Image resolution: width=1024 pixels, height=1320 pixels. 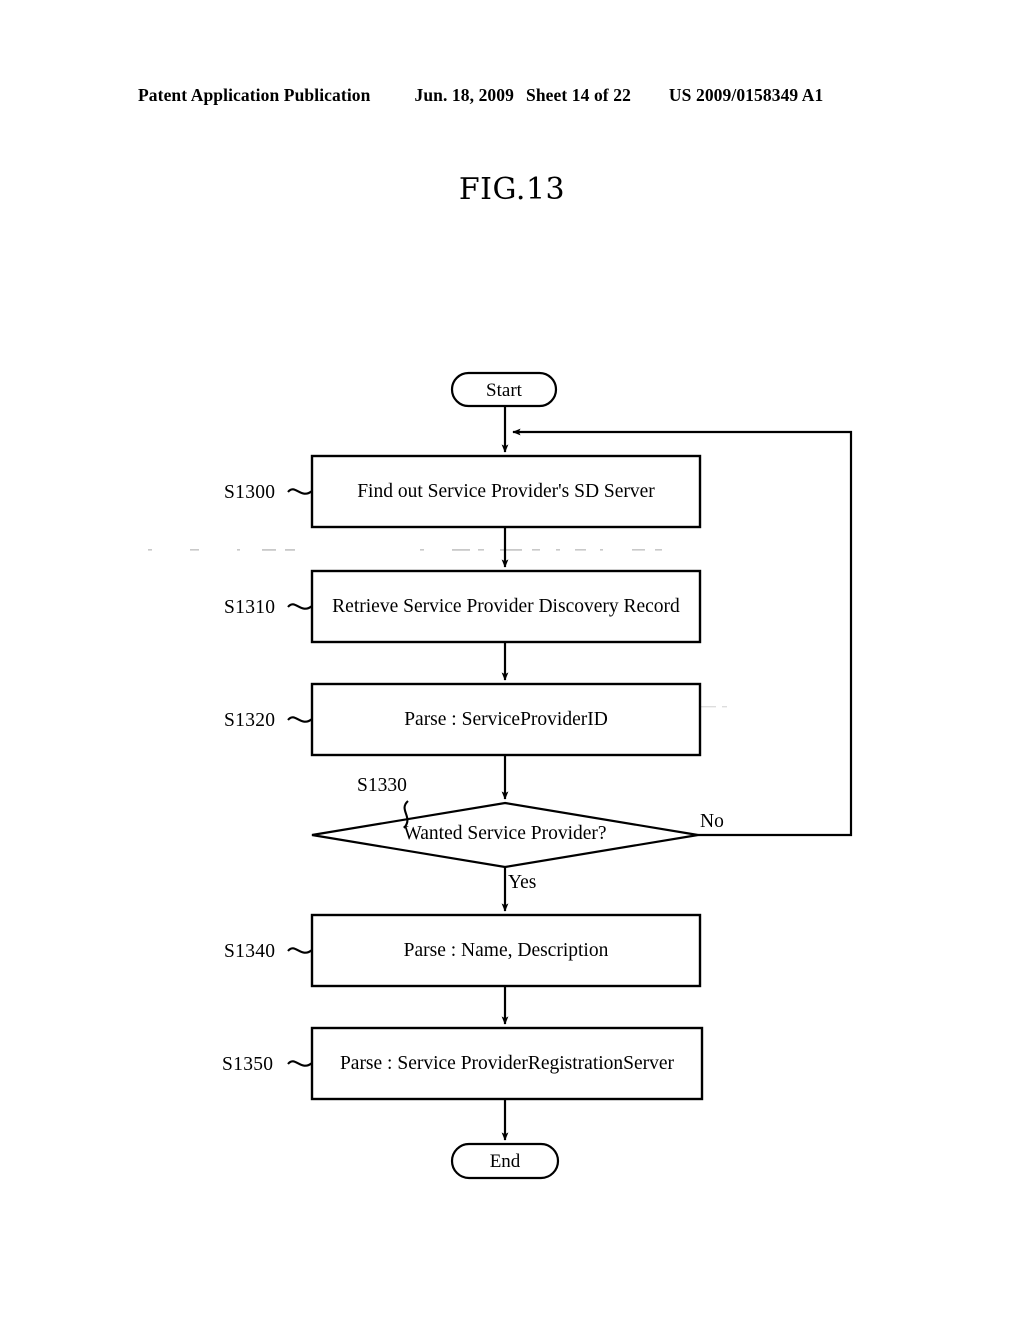 What do you see at coordinates (522, 882) in the screenshot?
I see `branch-label-yes: Yes` at bounding box center [522, 882].